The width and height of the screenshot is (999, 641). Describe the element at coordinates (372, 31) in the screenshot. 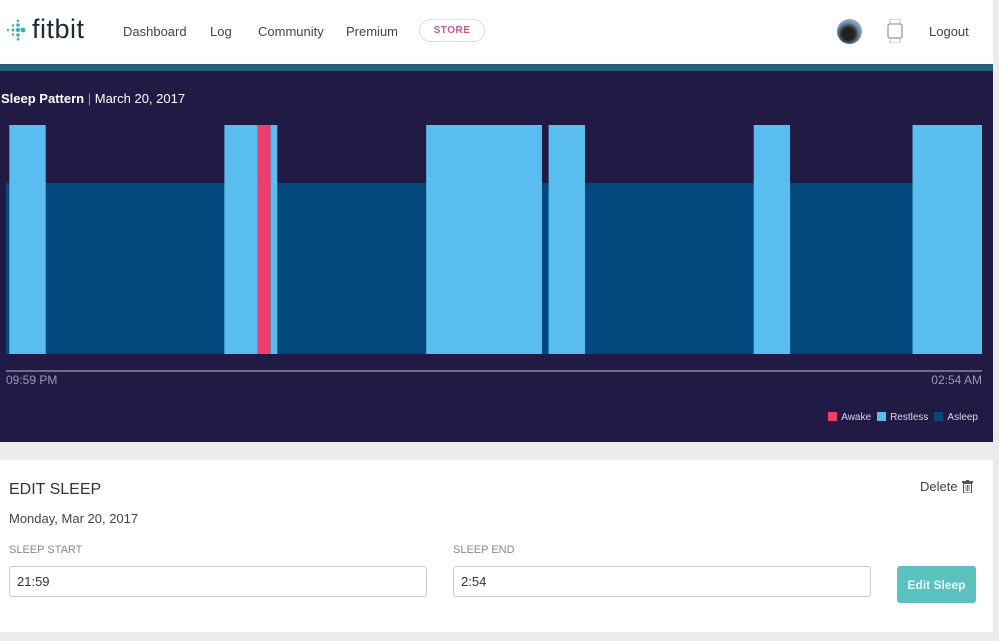

I see `nav-premium: Premium` at that location.